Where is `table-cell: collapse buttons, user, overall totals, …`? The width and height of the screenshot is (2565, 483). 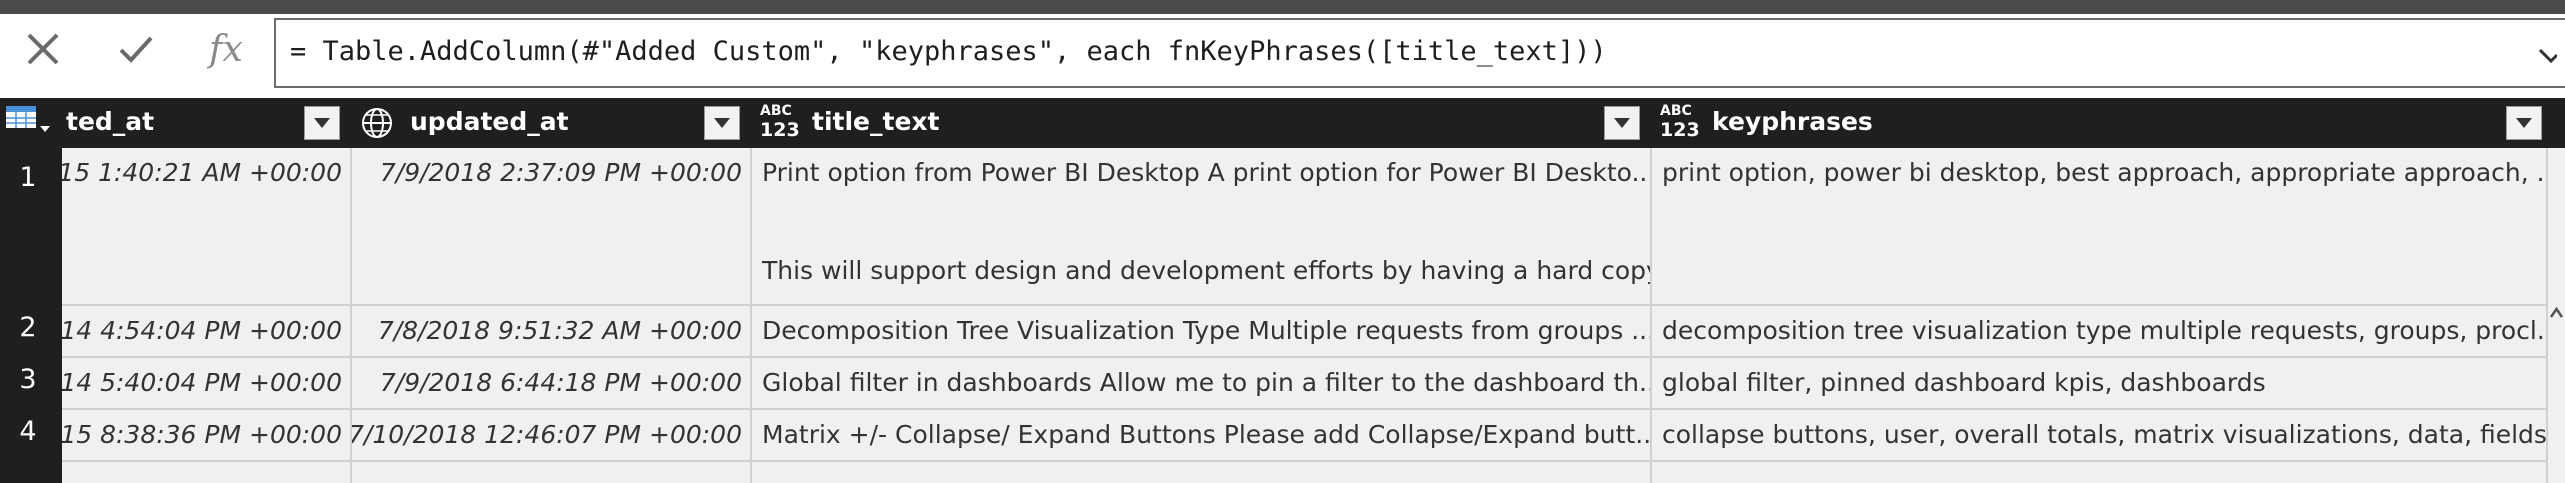
table-cell: collapse buttons, user, overall totals, … is located at coordinates (2100, 436).